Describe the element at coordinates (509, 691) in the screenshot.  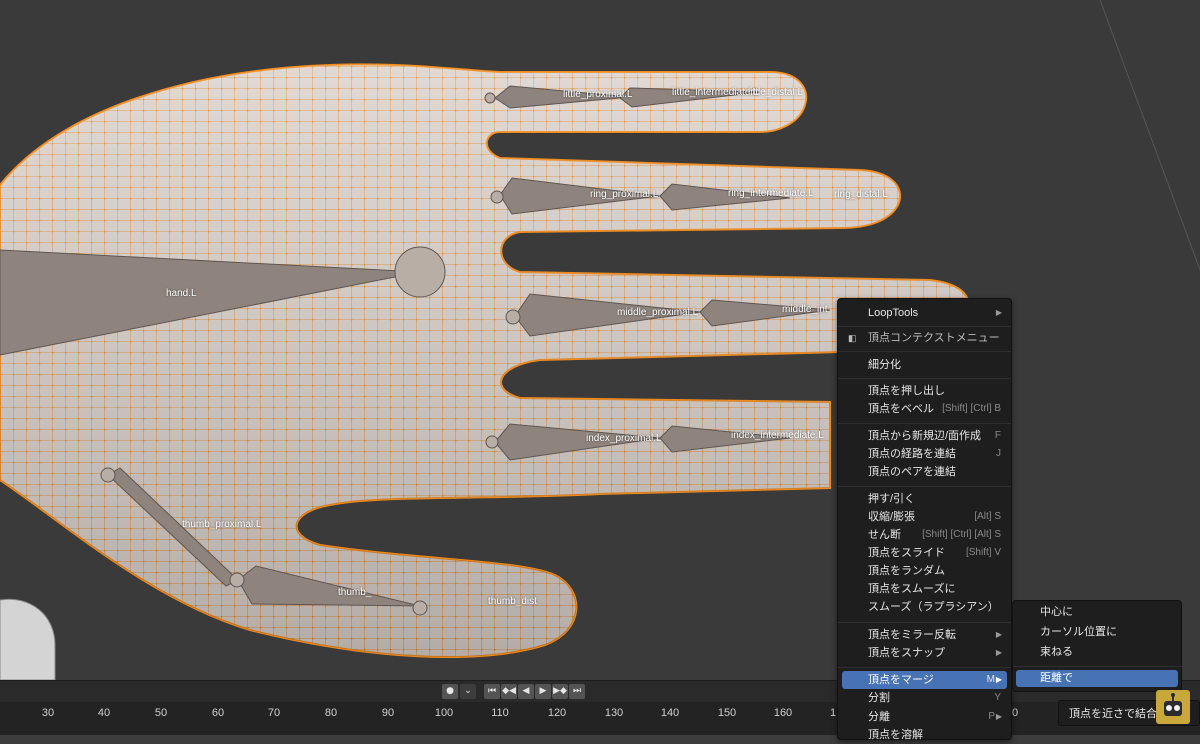
I see `prev-keyframe-button: ◆◀` at that location.